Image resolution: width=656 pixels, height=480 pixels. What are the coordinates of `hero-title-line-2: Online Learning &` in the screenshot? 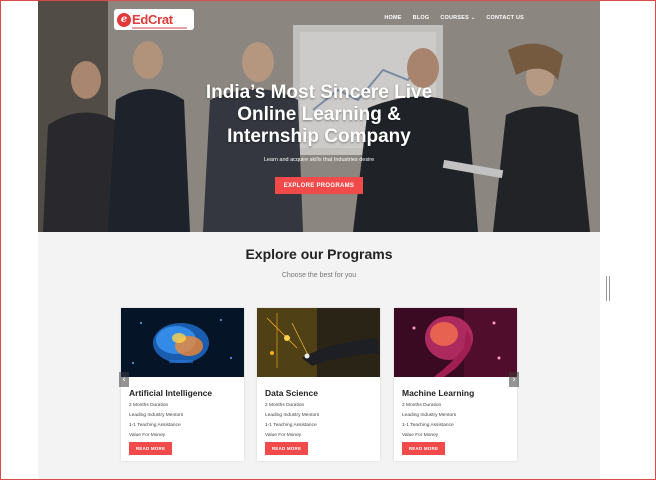 It's located at (319, 114).